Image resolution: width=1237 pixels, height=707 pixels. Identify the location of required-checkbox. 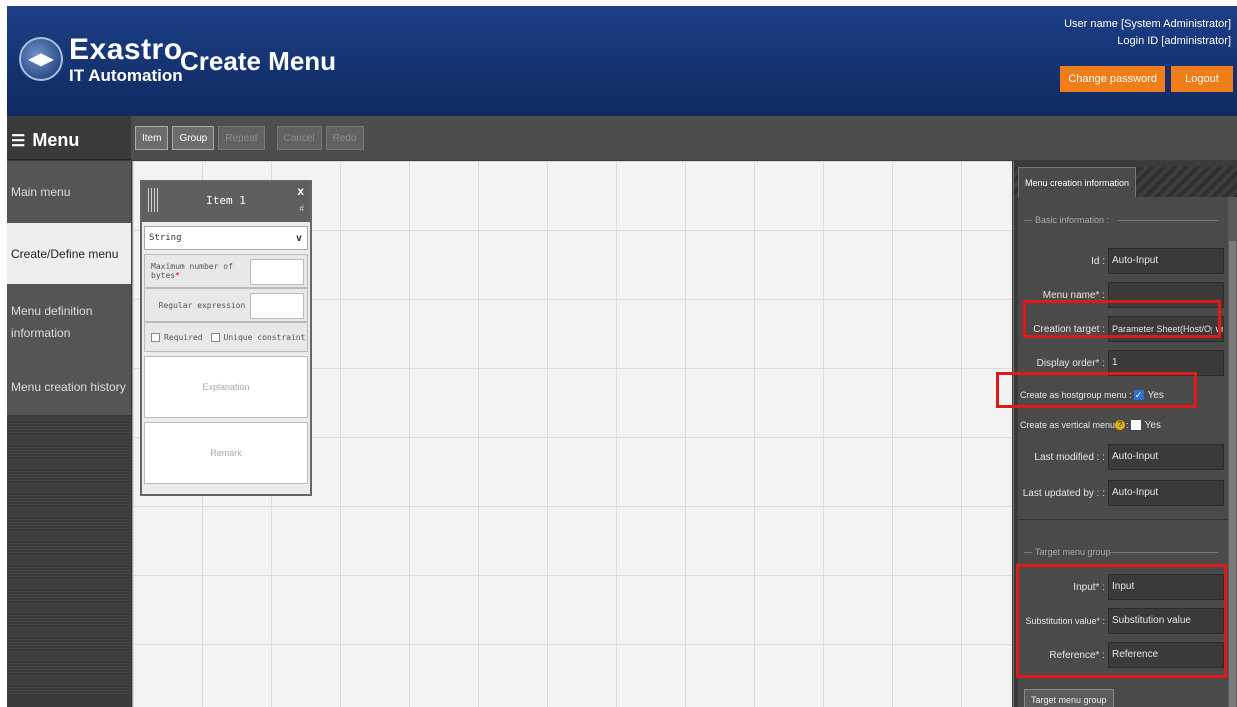
(155, 337).